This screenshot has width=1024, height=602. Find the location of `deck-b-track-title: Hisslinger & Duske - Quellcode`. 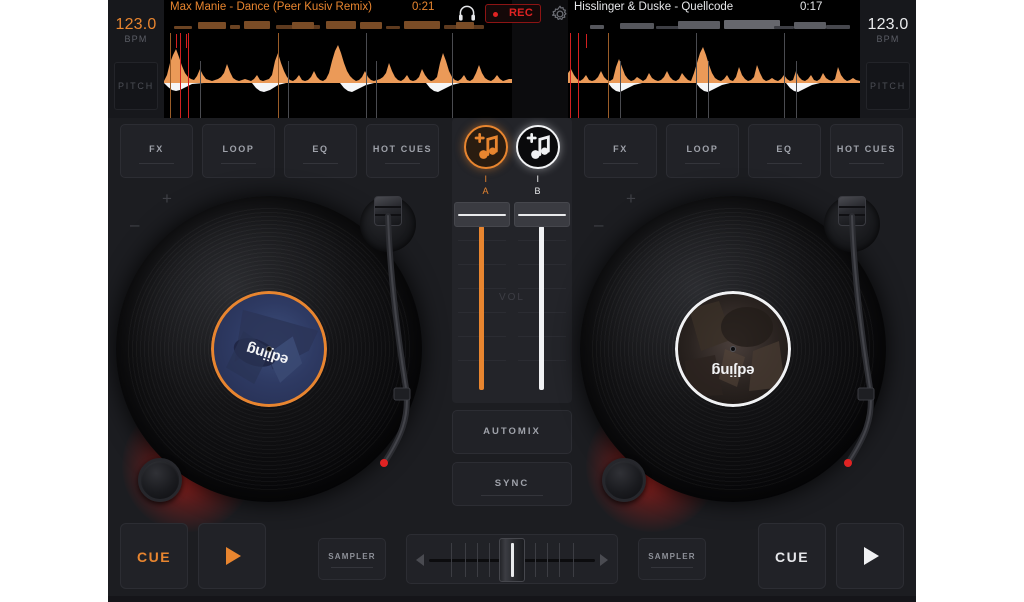

deck-b-track-title: Hisslinger & Duske - Quellcode is located at coordinates (654, 7).